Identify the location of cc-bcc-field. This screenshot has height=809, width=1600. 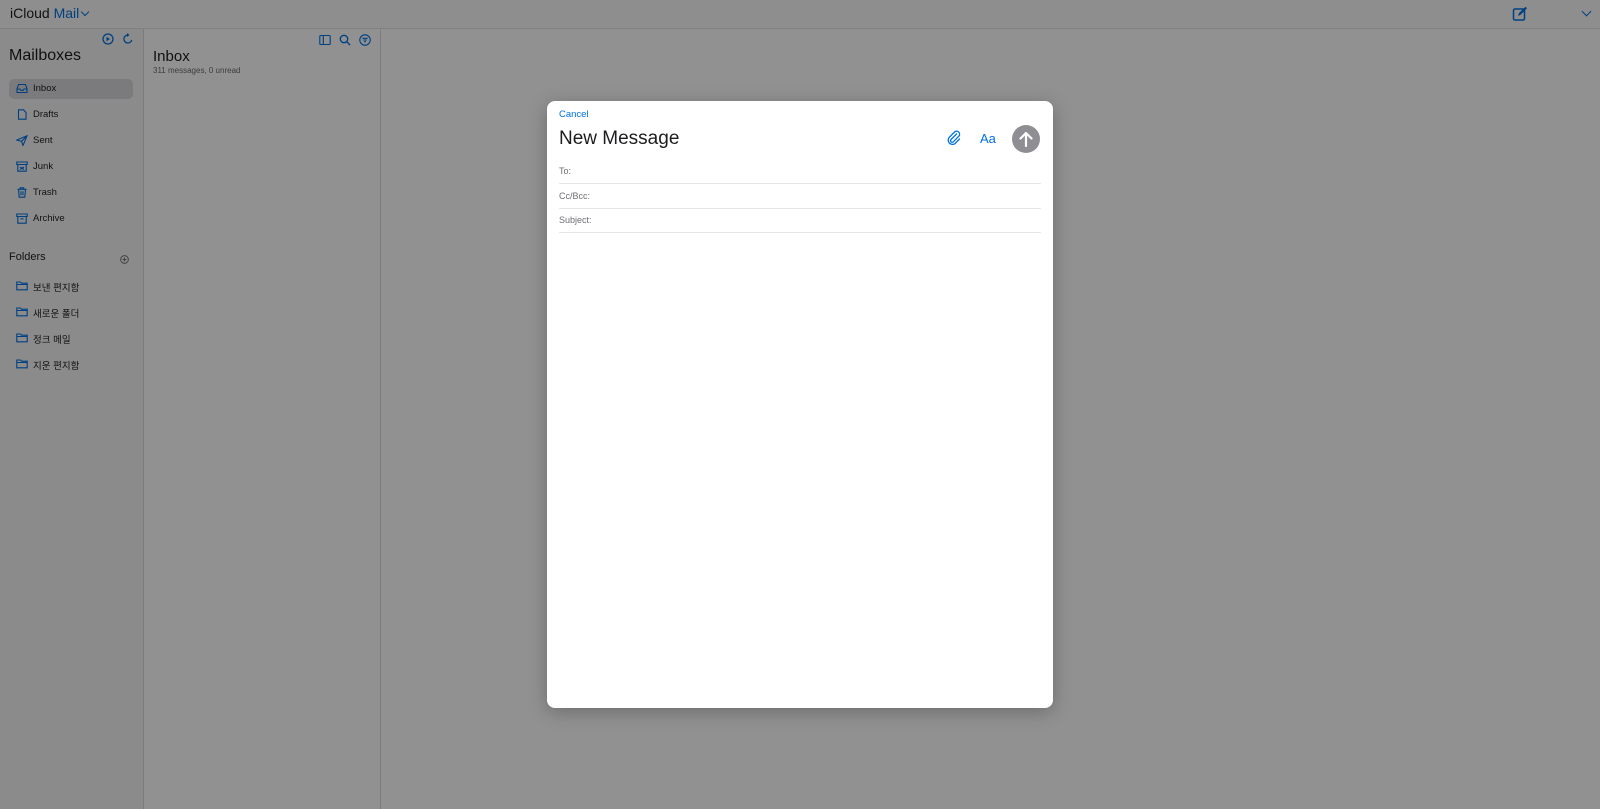
(821, 196).